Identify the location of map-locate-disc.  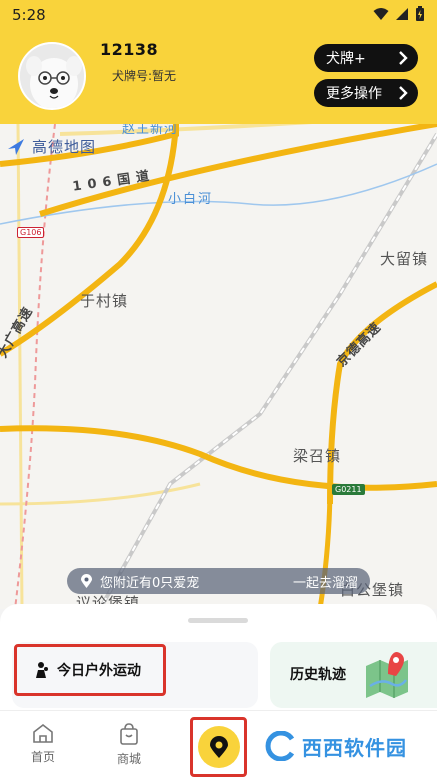
(218, 747).